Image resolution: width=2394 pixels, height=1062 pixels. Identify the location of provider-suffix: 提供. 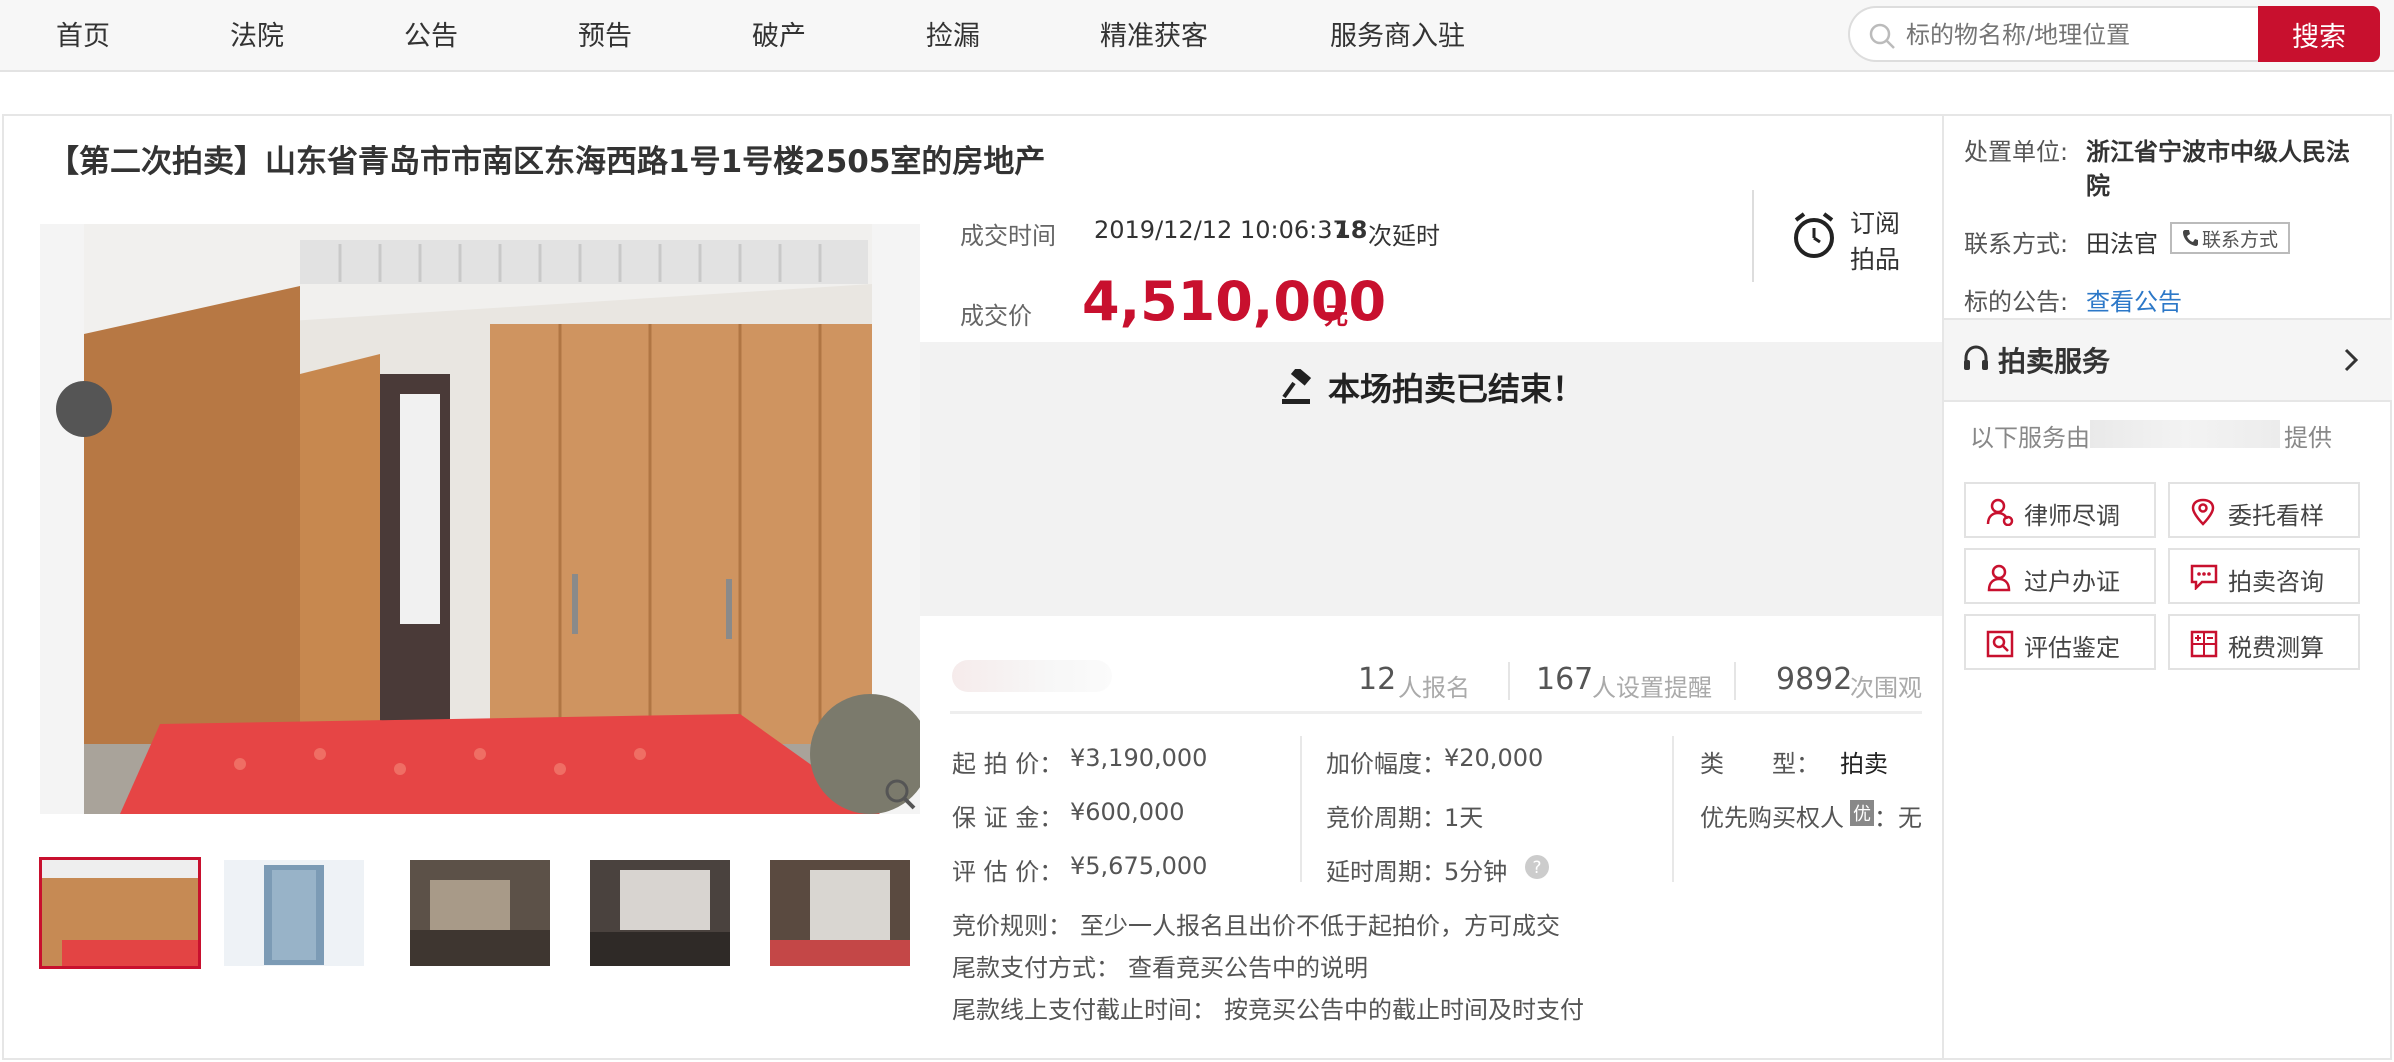
(2308, 438).